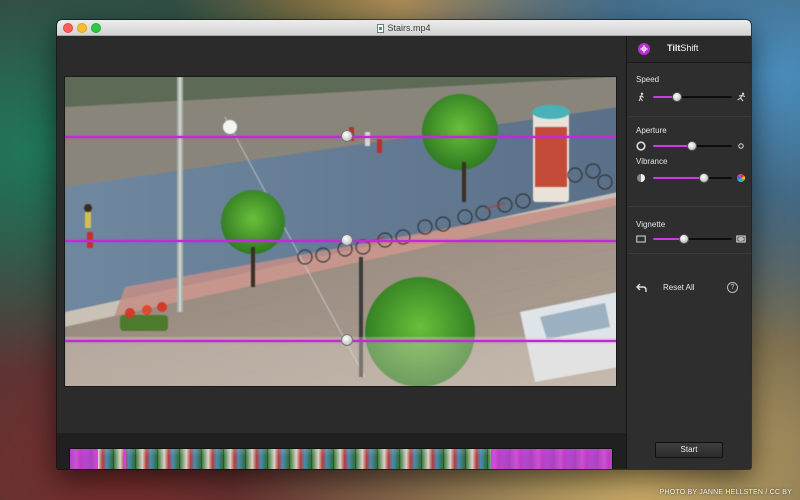 The image size is (800, 500). I want to click on timeline, so click(341, 451).